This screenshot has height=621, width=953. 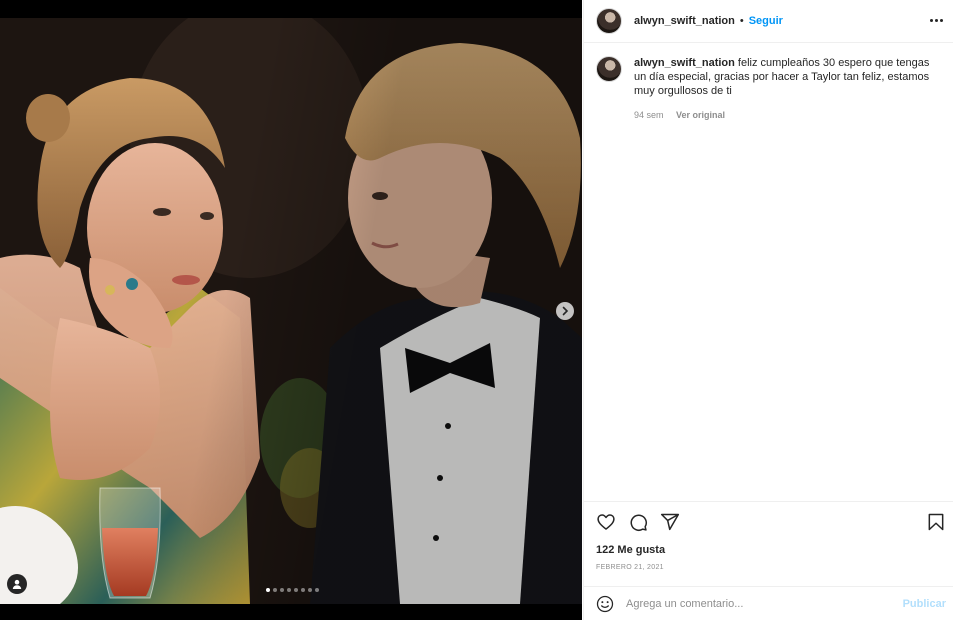 I want to click on comment-bubble-icon, so click(x=639, y=523).